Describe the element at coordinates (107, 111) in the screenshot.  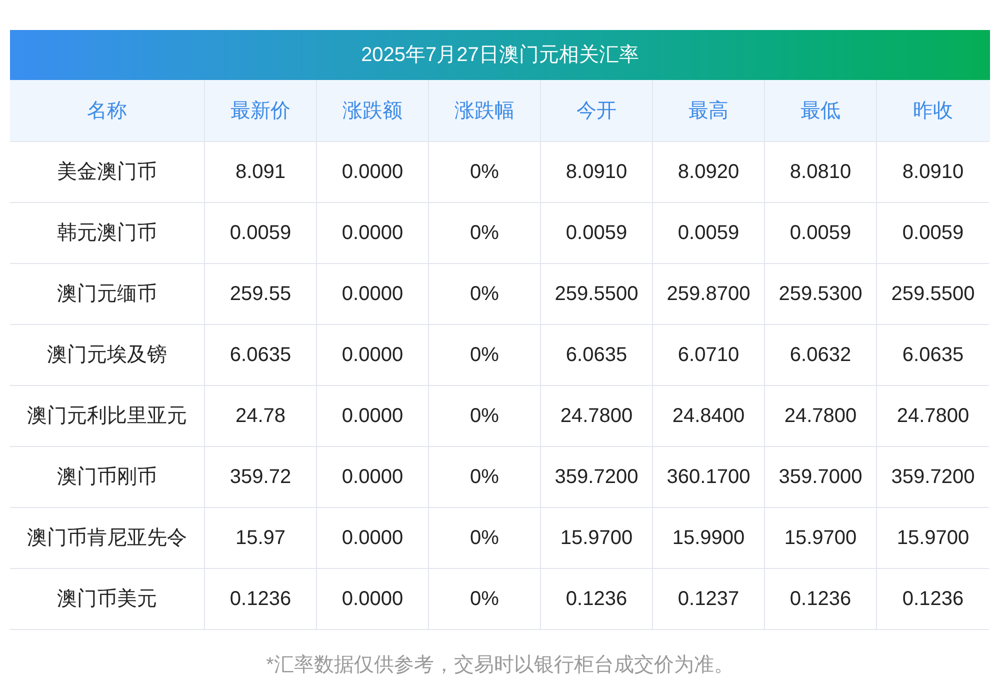
I see `column-header: 名称` at that location.